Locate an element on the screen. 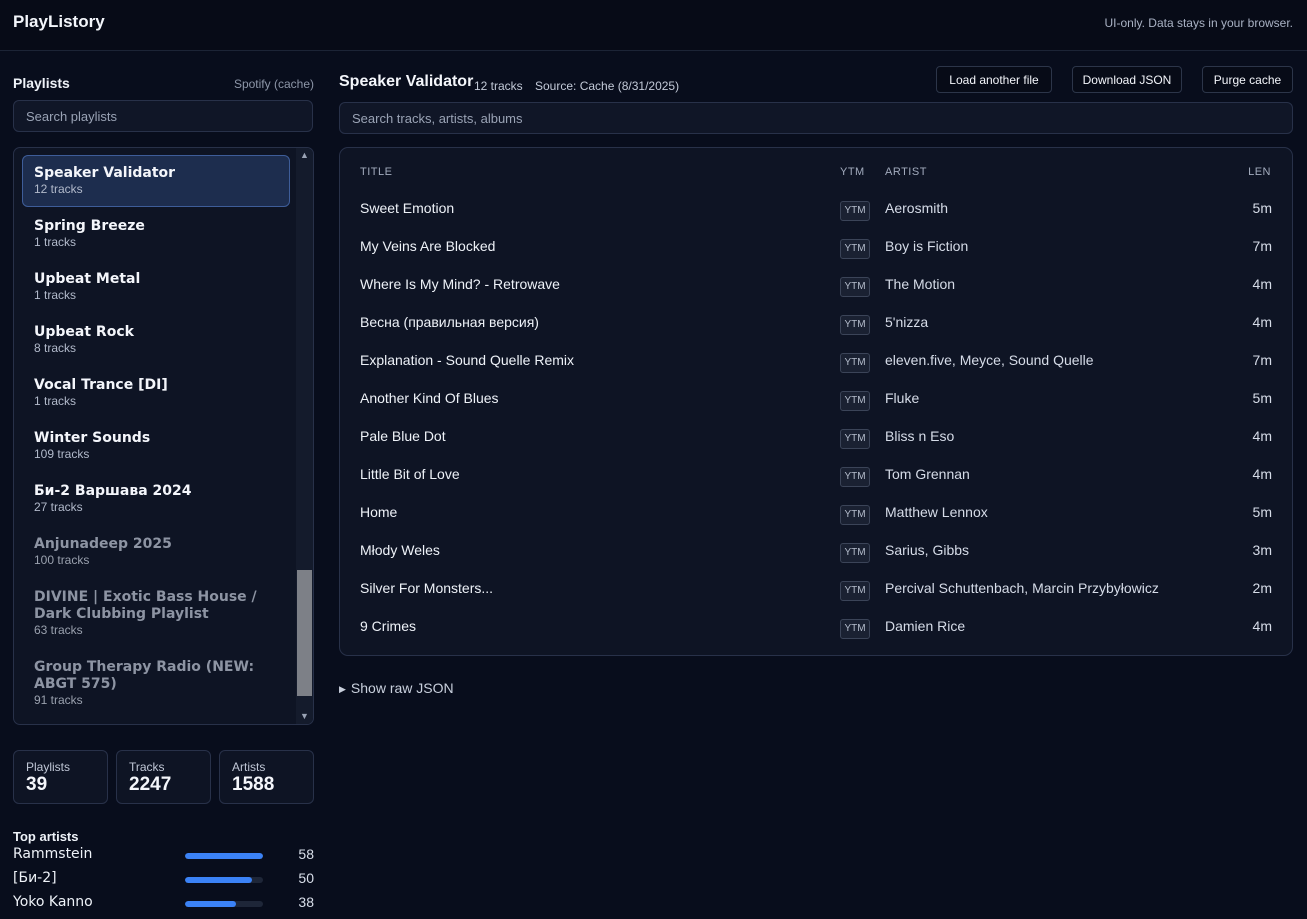 The width and height of the screenshot is (1307, 919). playlist-item: Vocal Trance [DI] 1 tracks is located at coordinates (156, 393).